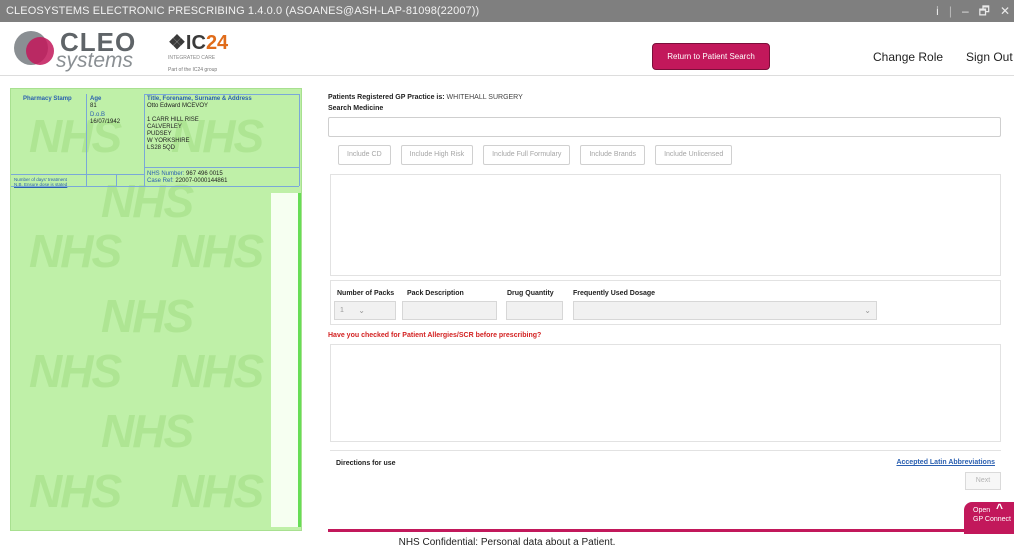 This screenshot has width=1014, height=550. What do you see at coordinates (671, 530) in the screenshot?
I see `bottom-accent-line` at bounding box center [671, 530].